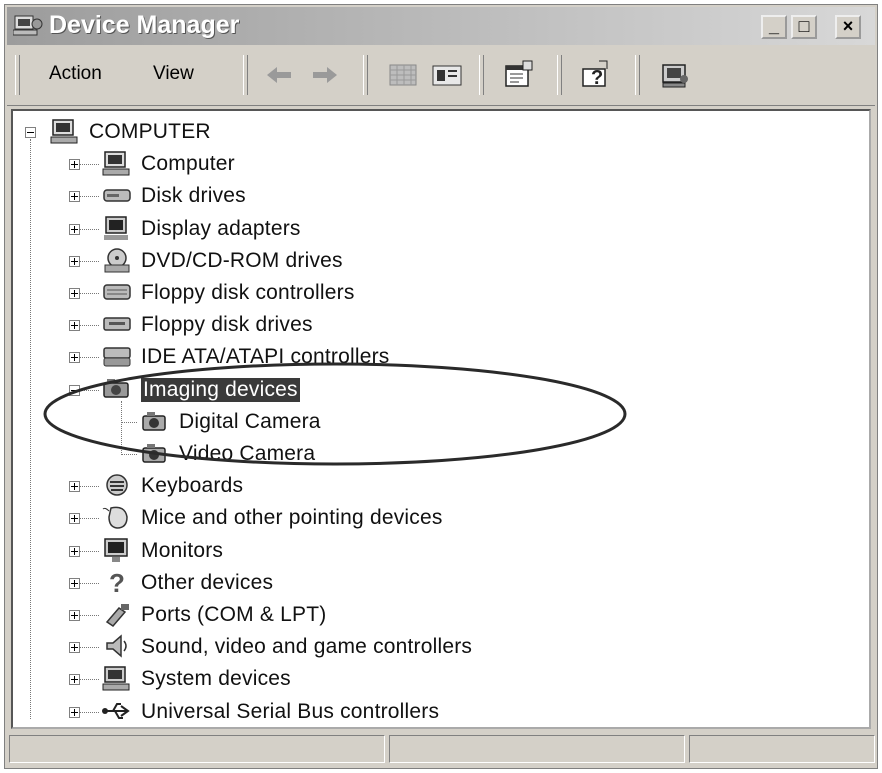  I want to click on tree-item-other-devices: Other devices, so click(207, 583).